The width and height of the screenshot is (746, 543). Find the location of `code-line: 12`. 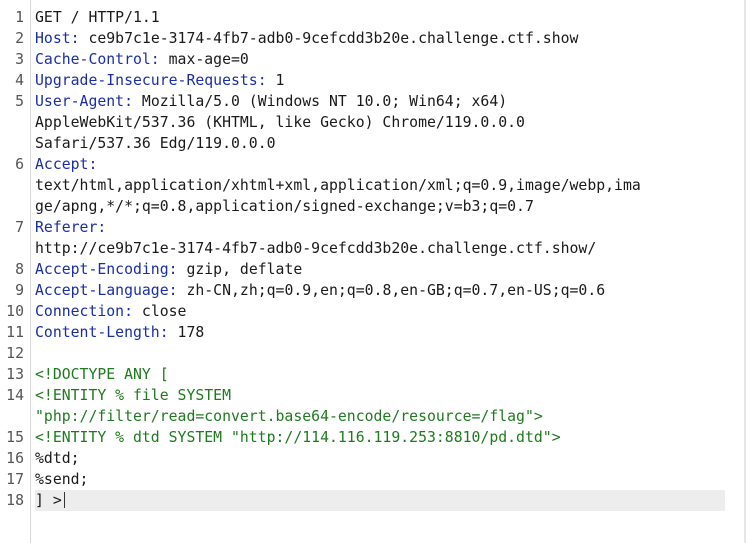

code-line: 12 is located at coordinates (373, 353).